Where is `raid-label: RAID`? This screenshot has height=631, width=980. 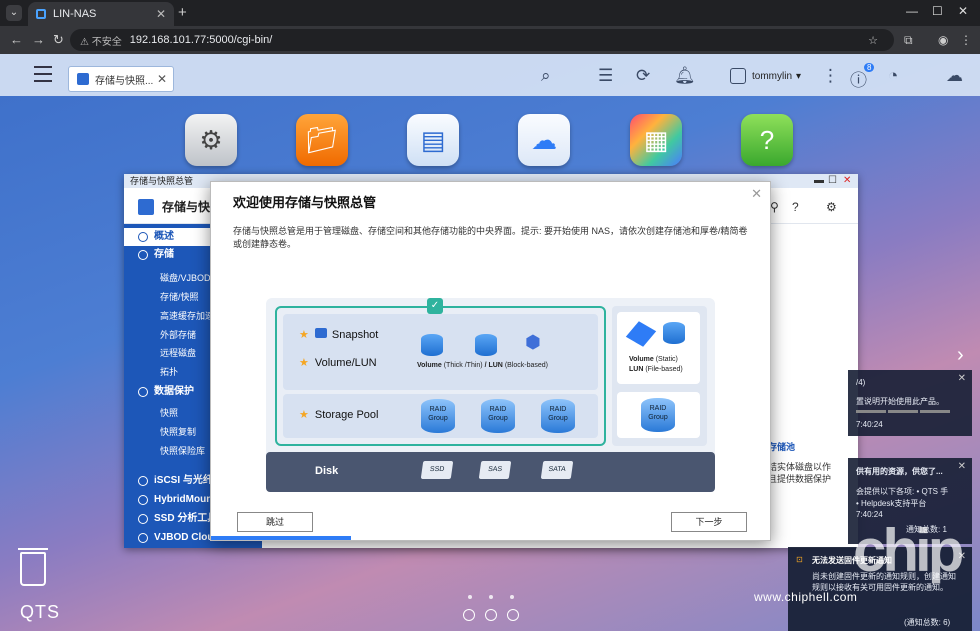
raid-label: RAID is located at coordinates (558, 409).